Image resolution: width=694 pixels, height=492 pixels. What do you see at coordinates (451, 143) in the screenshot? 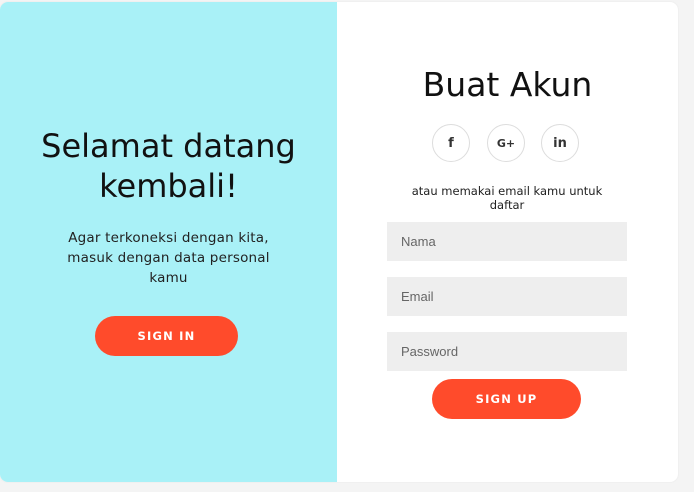
I see `facebook-icon: f` at bounding box center [451, 143].